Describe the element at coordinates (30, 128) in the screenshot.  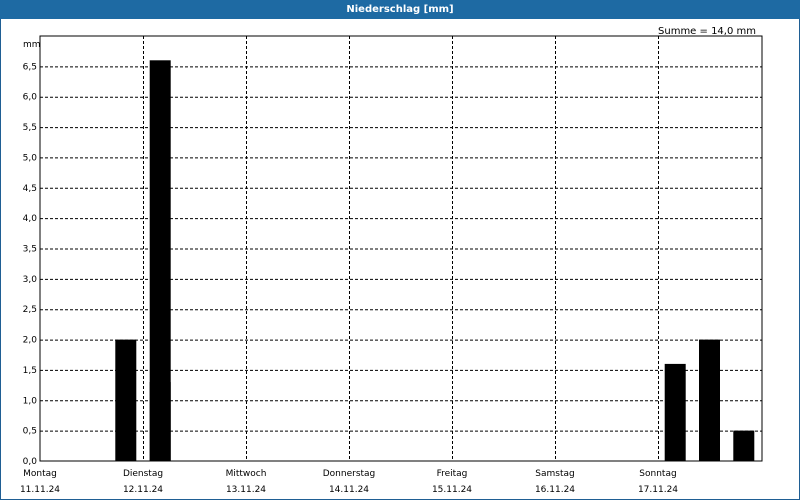
I see `y-tick-label: 5,5` at that location.